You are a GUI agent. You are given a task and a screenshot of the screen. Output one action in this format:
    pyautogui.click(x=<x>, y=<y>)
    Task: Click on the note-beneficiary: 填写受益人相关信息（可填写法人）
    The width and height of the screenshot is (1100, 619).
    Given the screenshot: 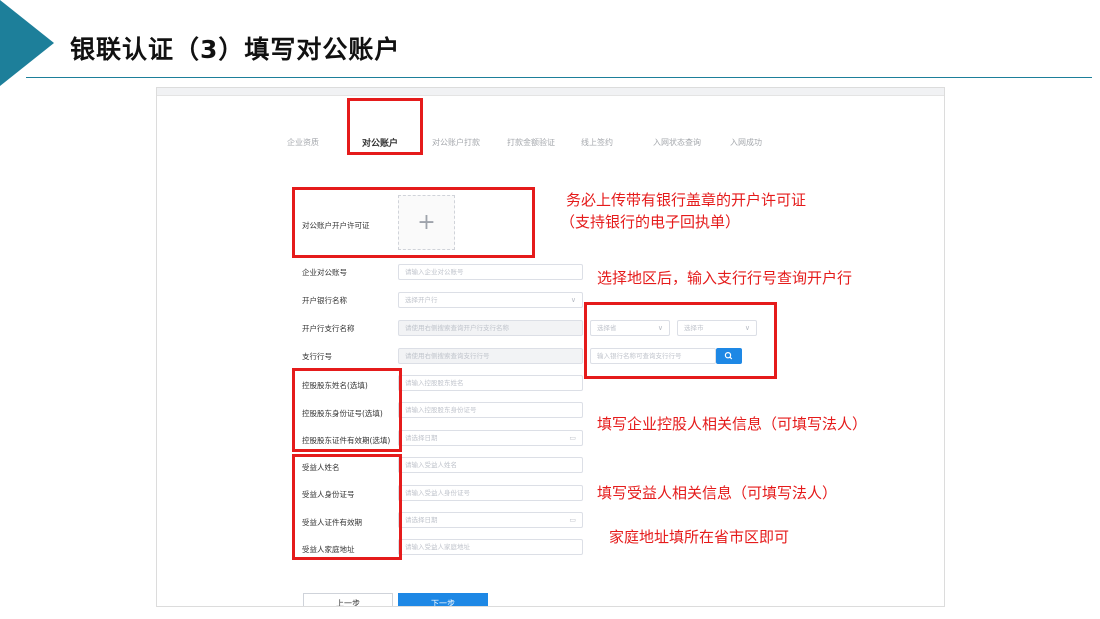 What is the action you would take?
    pyautogui.click(x=717, y=493)
    